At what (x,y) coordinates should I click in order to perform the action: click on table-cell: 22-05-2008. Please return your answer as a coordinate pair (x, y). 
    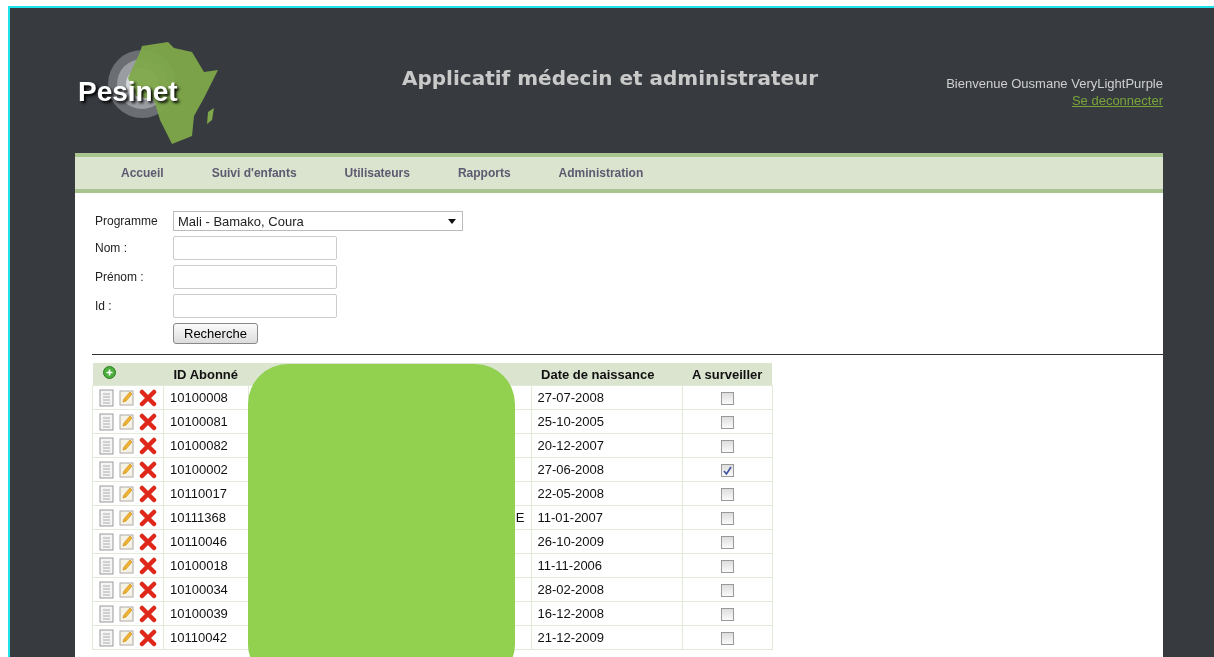
    Looking at the image, I should click on (606, 493).